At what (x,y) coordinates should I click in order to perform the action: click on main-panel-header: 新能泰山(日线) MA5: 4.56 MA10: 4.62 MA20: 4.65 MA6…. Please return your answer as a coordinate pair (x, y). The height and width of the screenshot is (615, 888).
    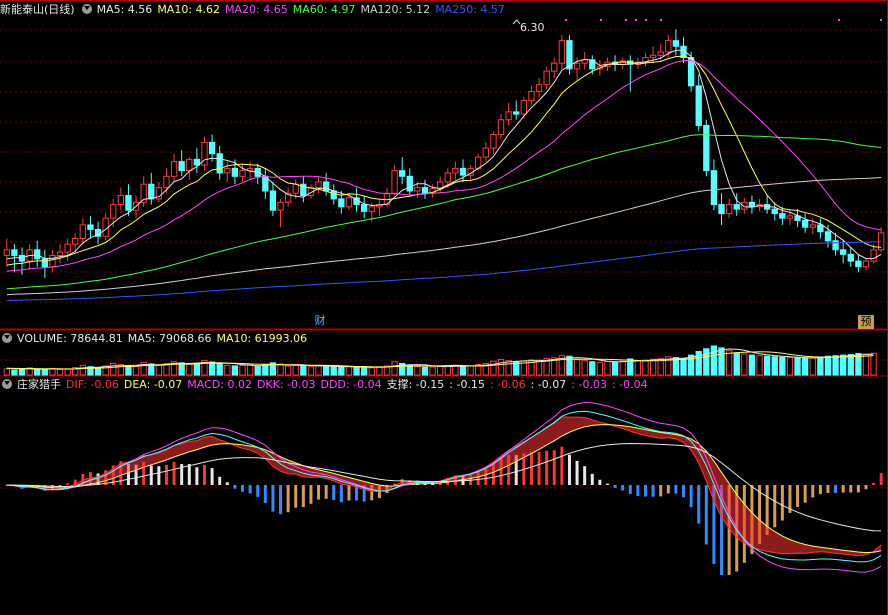
    Looking at the image, I should click on (257, 10).